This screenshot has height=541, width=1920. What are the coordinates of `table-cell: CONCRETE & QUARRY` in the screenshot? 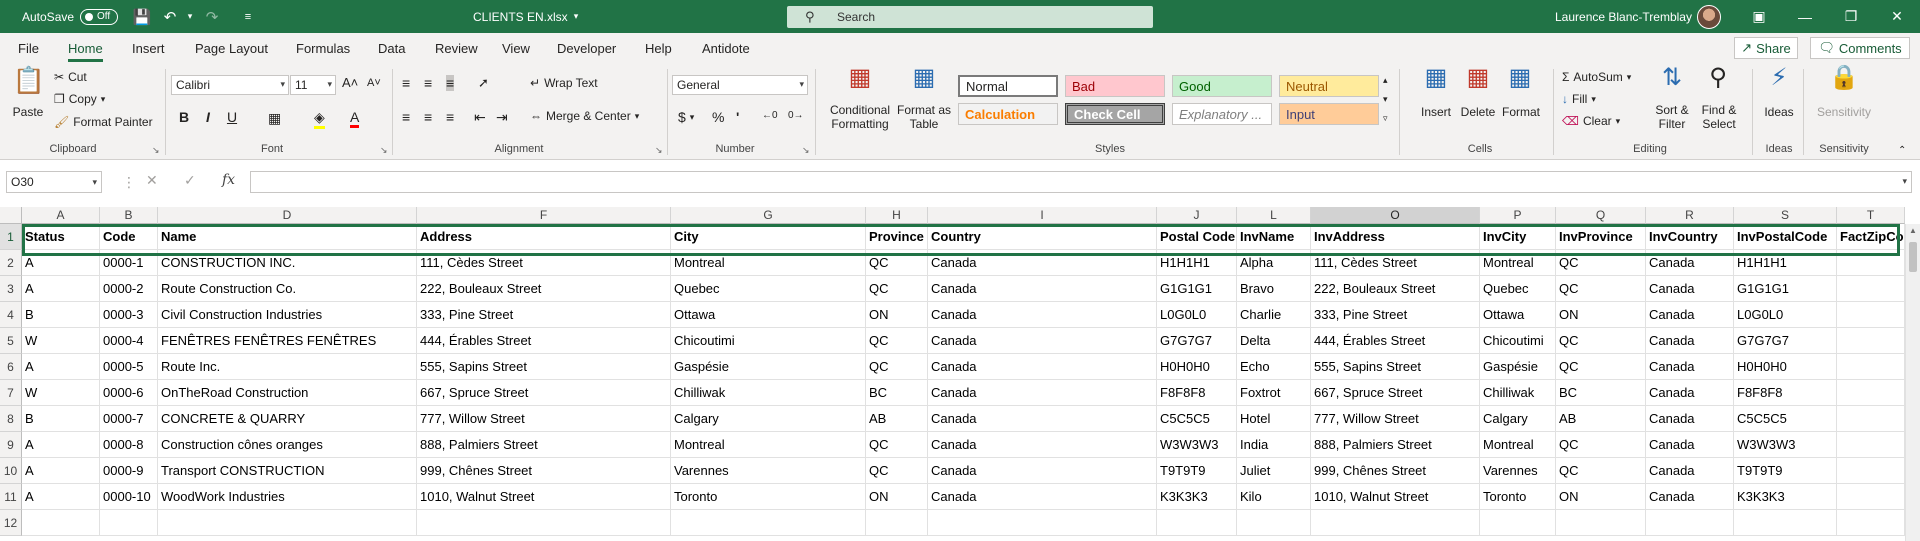 It's located at (287, 419).